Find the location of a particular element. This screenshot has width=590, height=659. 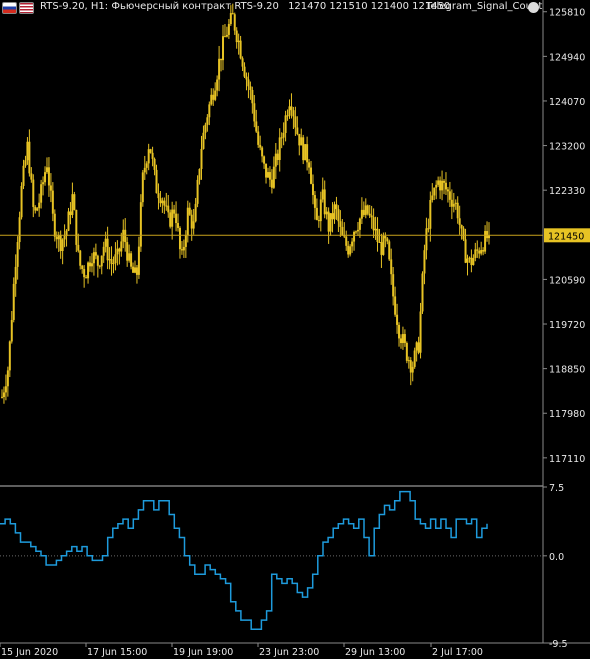

price-tick-label: 119720 is located at coordinates (567, 325).